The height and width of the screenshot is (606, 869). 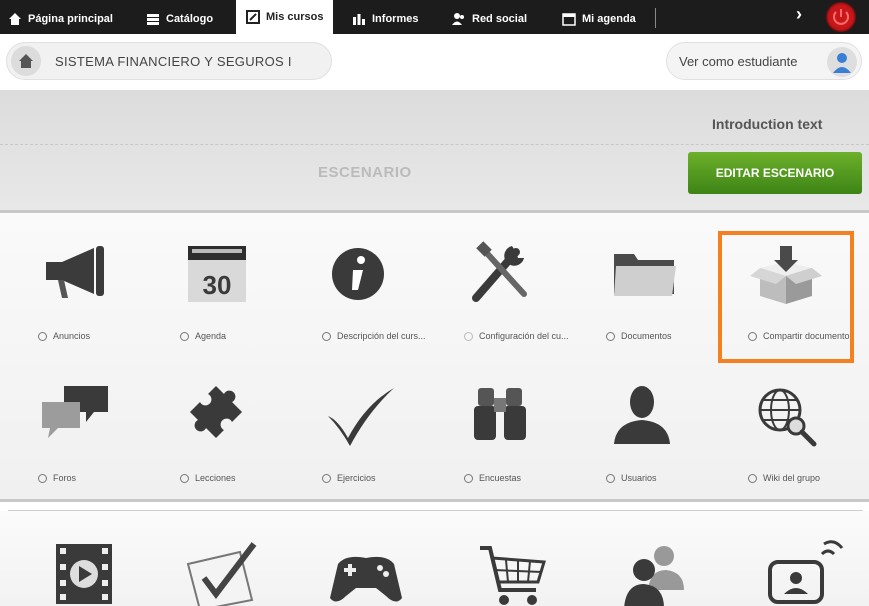 What do you see at coordinates (361, 417) in the screenshot?
I see `checkmark-icon` at bounding box center [361, 417].